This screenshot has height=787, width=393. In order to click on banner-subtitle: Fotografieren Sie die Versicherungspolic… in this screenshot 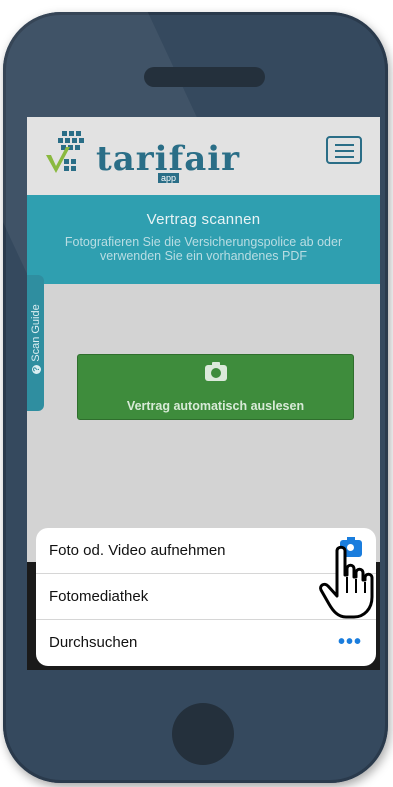, I will do `click(203, 249)`.